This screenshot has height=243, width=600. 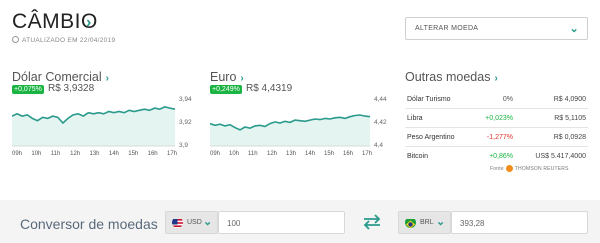 I want to click on chart-y-tick-label: 4,4, so click(x=379, y=145).